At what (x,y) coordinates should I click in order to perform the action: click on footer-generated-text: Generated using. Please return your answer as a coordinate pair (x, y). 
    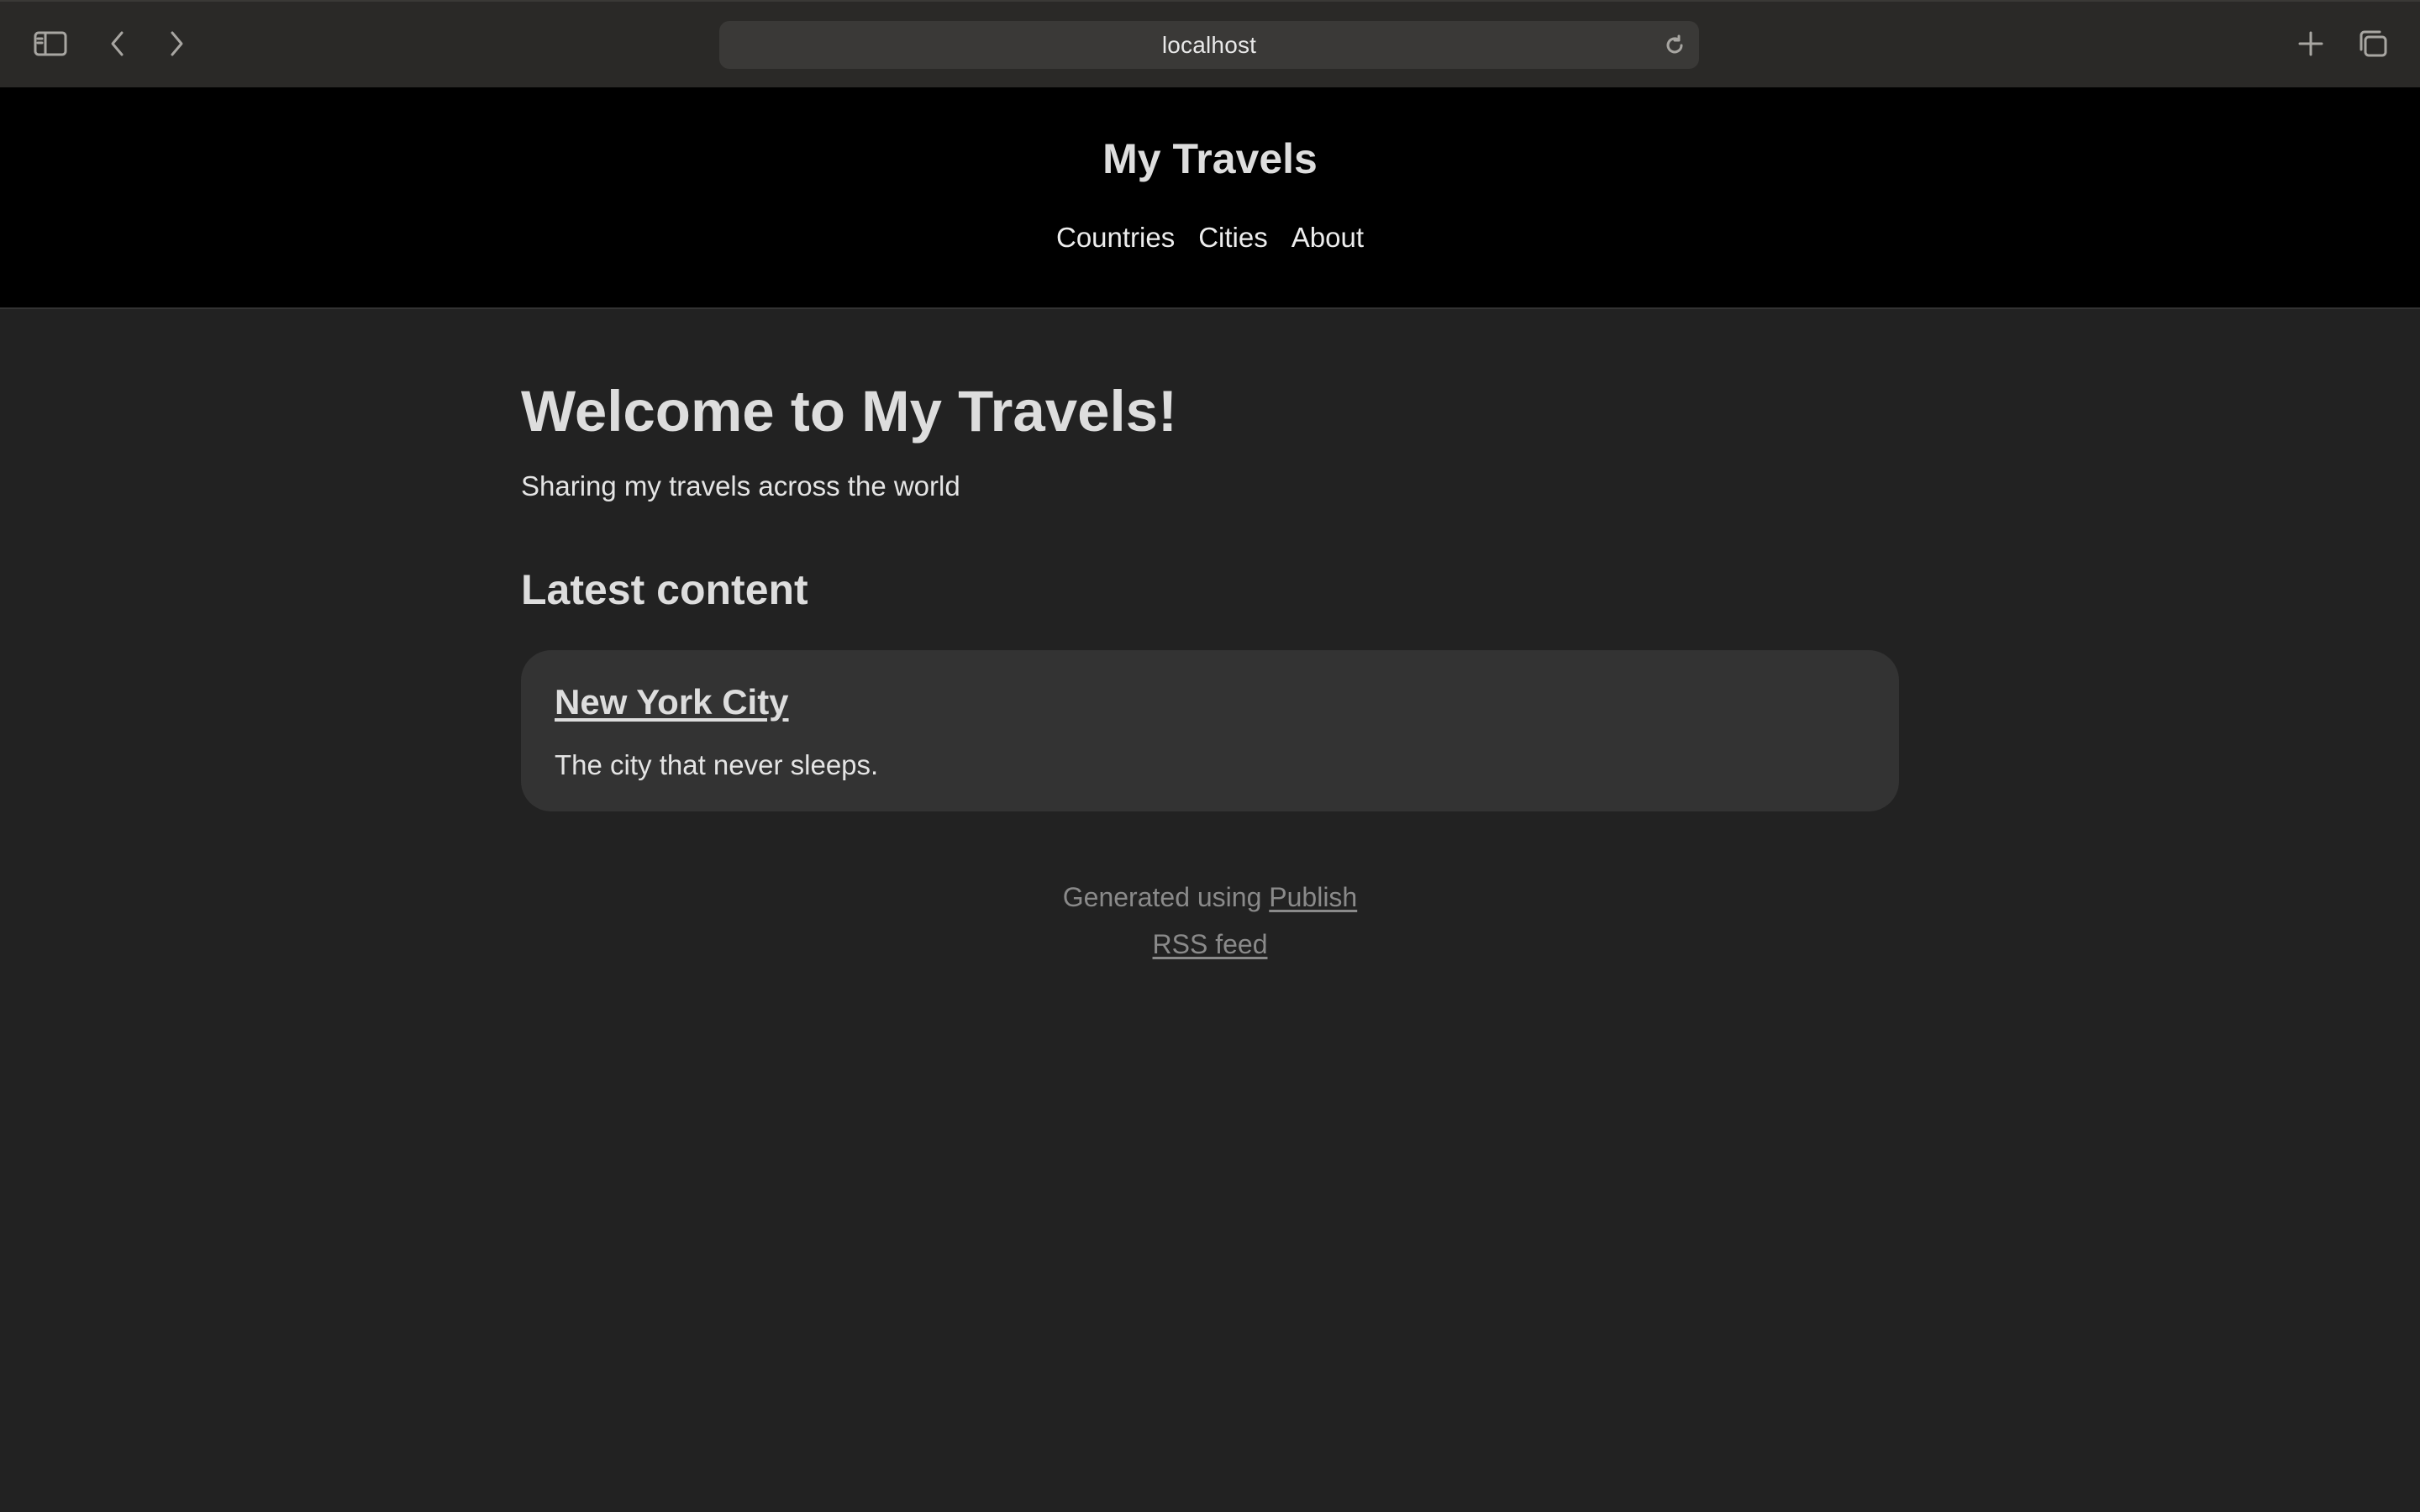
    Looking at the image, I should click on (1166, 897).